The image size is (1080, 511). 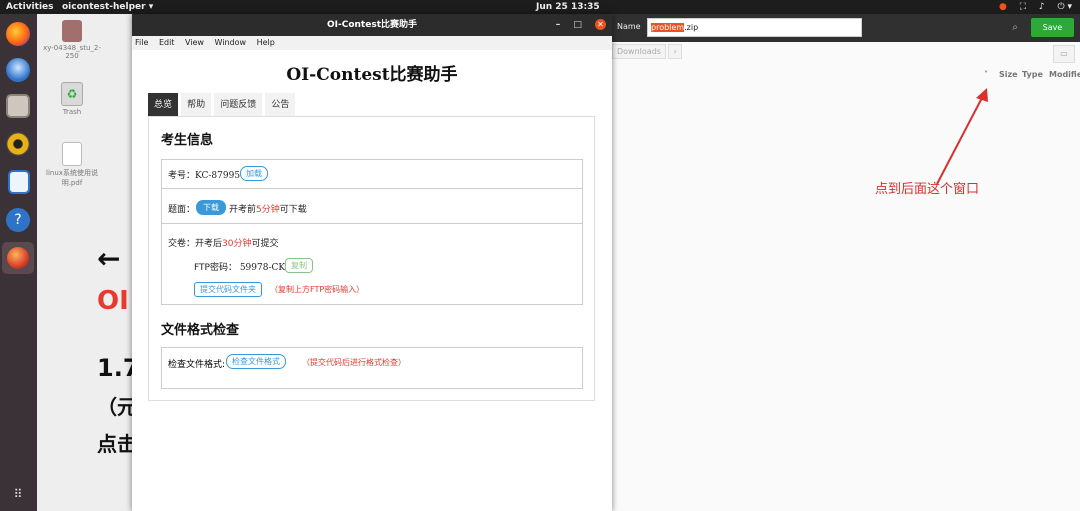 I want to click on filename-ext: .zip, so click(x=691, y=27).